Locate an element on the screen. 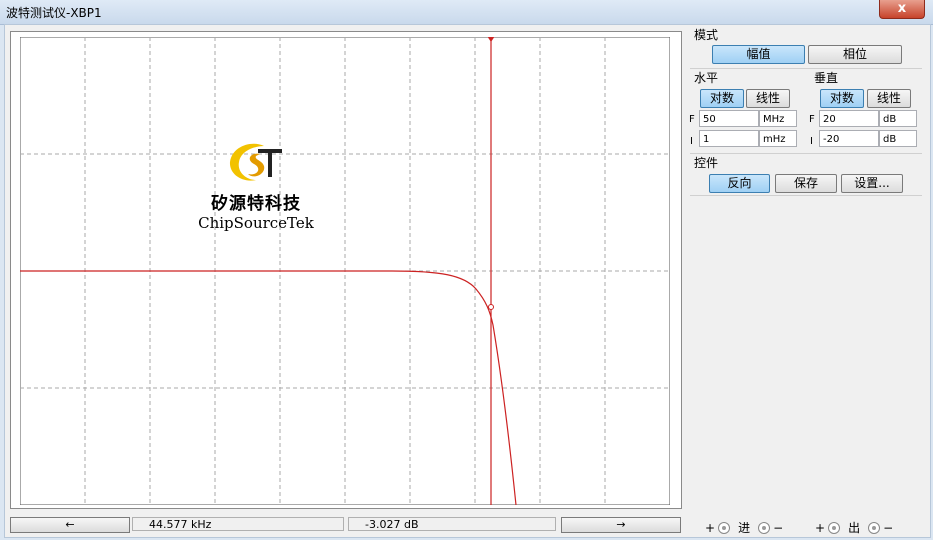 This screenshot has width=933, height=540. phase-button: 相位 is located at coordinates (855, 54).